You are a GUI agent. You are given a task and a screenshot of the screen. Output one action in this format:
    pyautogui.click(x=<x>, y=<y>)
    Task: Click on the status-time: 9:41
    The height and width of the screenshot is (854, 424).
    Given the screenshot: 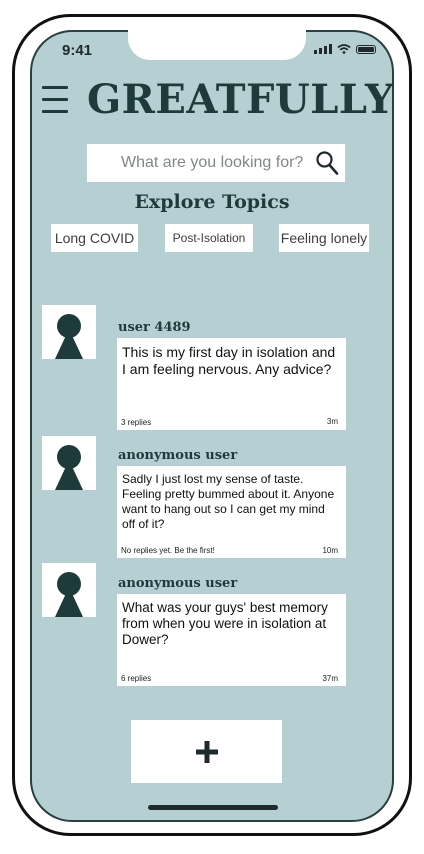 What is the action you would take?
    pyautogui.click(x=77, y=50)
    